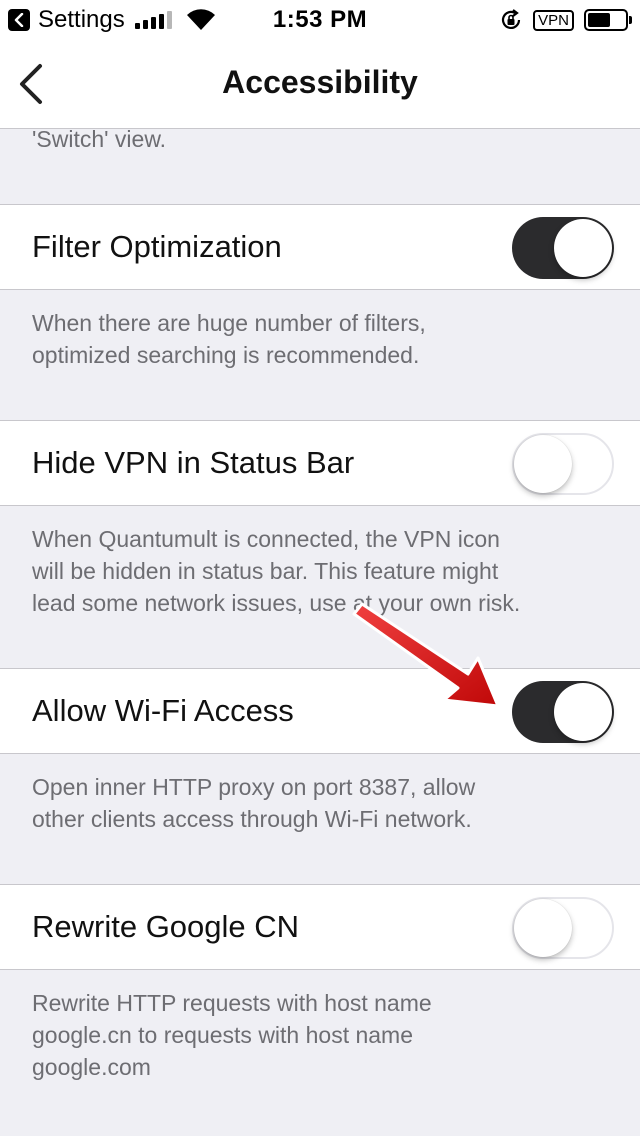 Image resolution: width=640 pixels, height=1136 pixels. What do you see at coordinates (226, 355) in the screenshot?
I see `description-line: optimized searching is recommended.` at bounding box center [226, 355].